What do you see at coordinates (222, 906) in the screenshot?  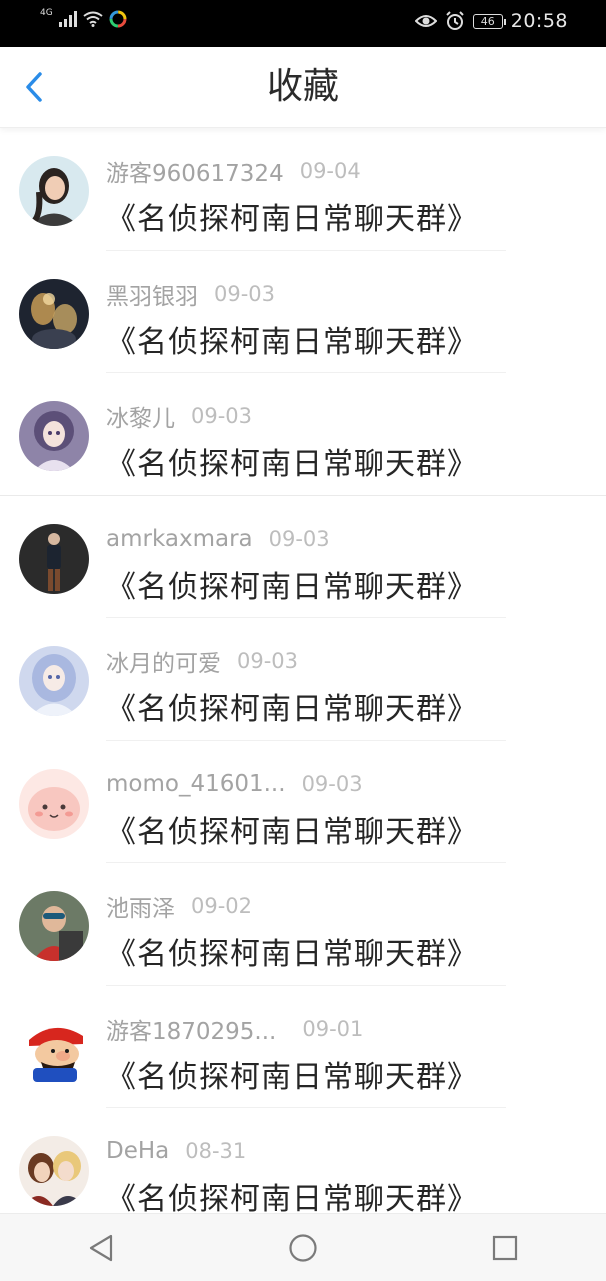 I see `date: 09-02` at bounding box center [222, 906].